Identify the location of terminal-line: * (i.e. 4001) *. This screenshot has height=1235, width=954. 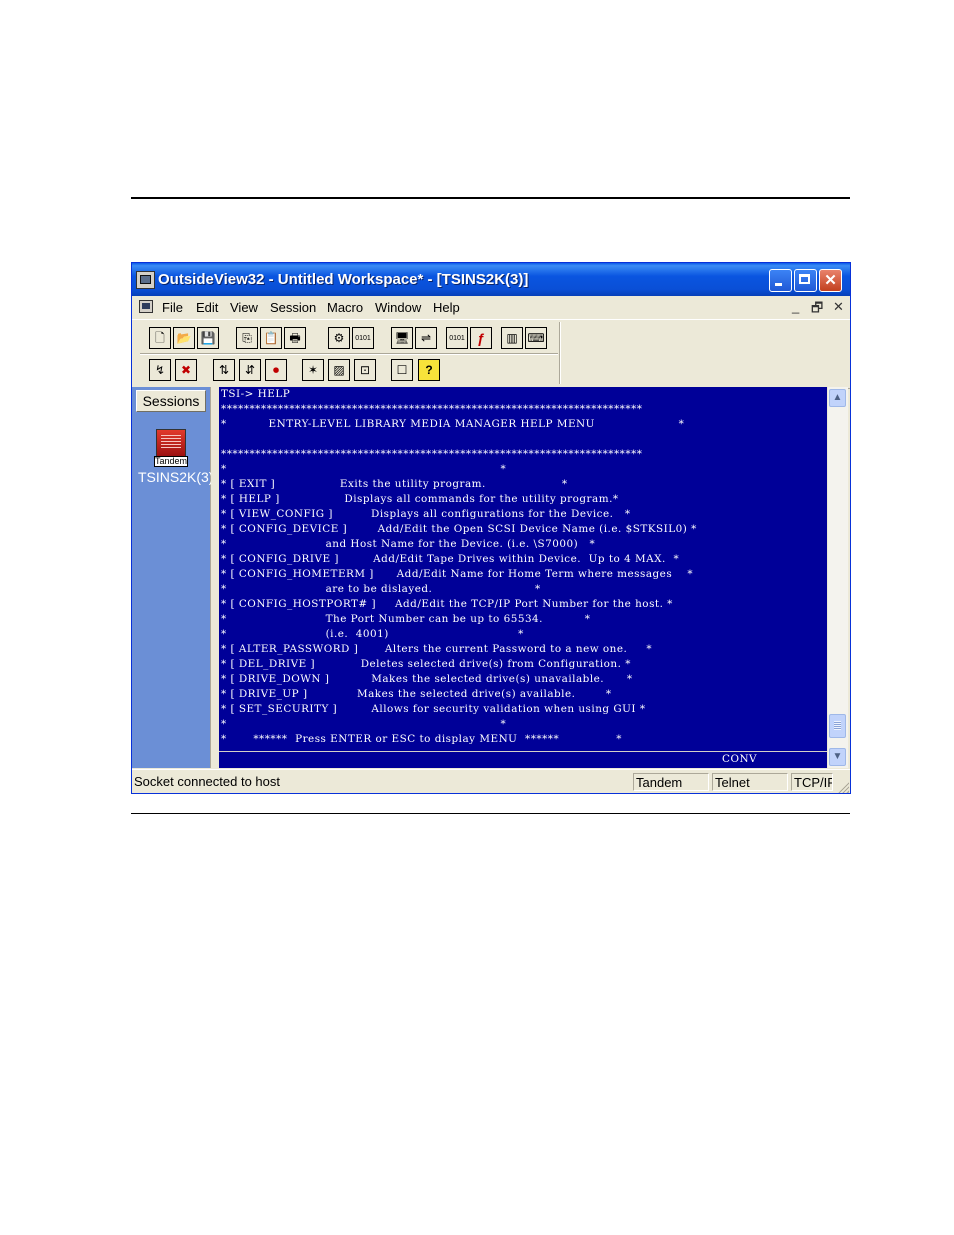
(372, 634).